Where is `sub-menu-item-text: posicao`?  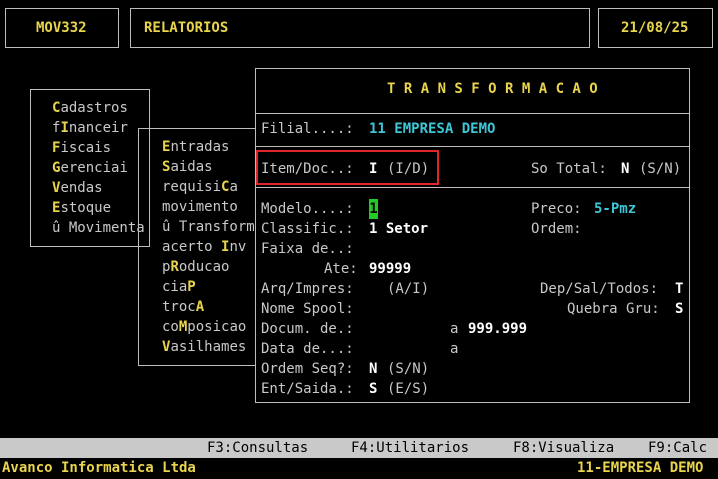 sub-menu-item-text: posicao is located at coordinates (217, 327).